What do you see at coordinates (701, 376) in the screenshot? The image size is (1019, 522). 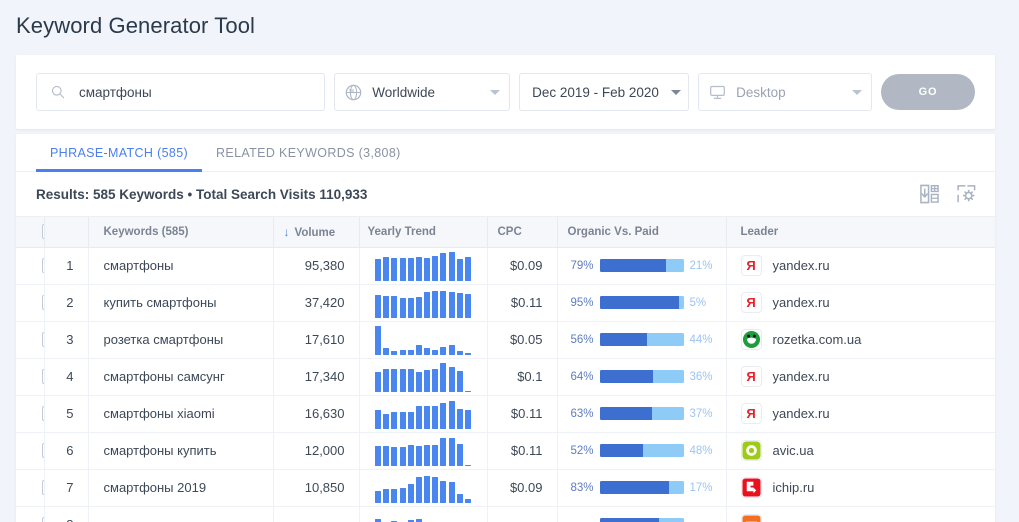 I see `paid-percent: 36%` at bounding box center [701, 376].